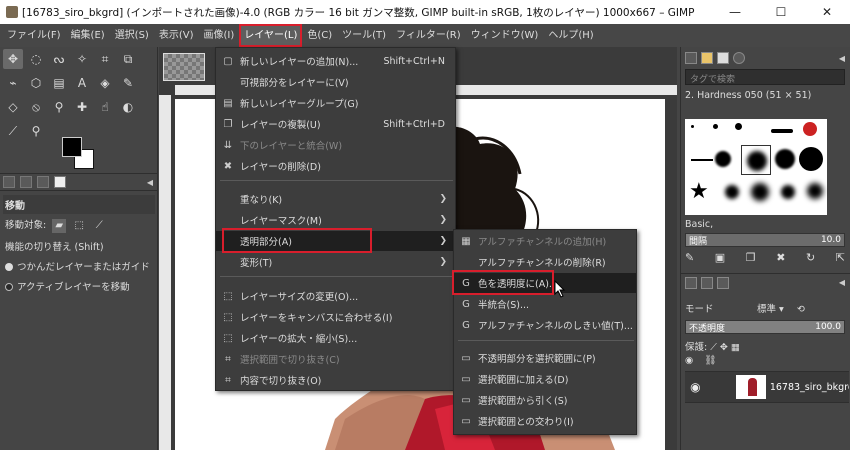 This screenshot has height=450, width=850. I want to click on warp-icon: ⌁, so click(13, 83).